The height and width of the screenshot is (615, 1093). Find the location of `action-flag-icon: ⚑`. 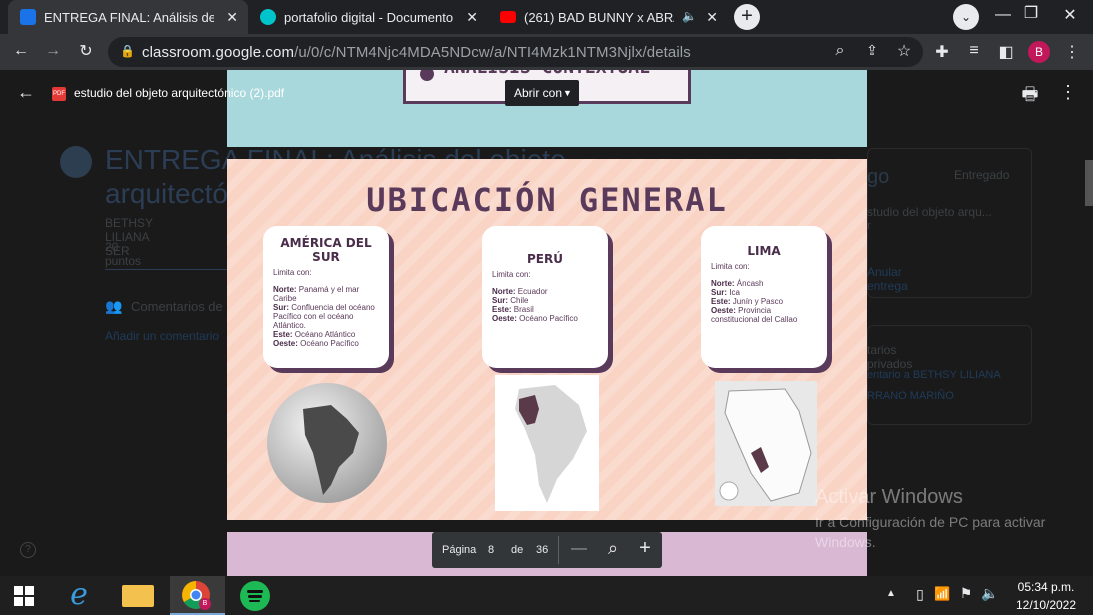

action-flag-icon: ⚑ is located at coordinates (966, 593).